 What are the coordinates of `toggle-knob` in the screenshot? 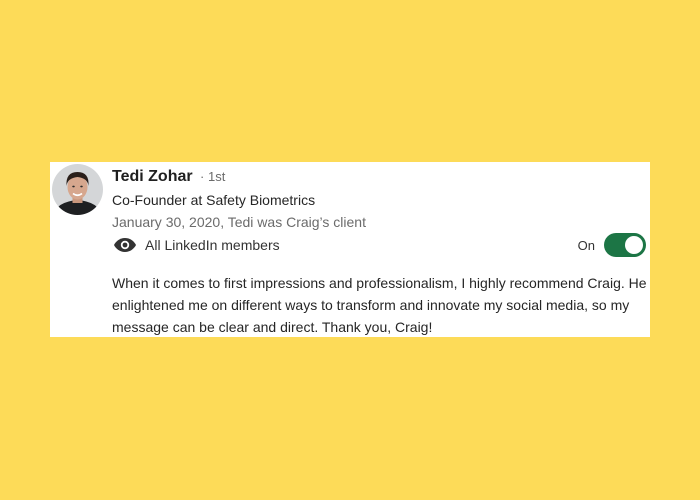 It's located at (634, 245).